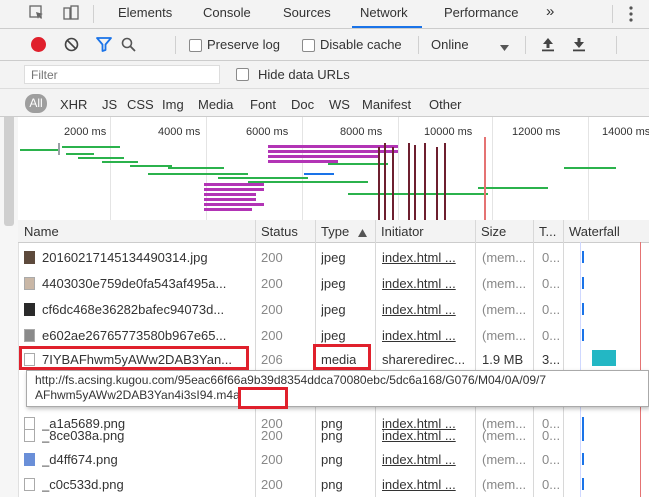 The height and width of the screenshot is (497, 649). I want to click on type-filter-img: Img, so click(173, 104).